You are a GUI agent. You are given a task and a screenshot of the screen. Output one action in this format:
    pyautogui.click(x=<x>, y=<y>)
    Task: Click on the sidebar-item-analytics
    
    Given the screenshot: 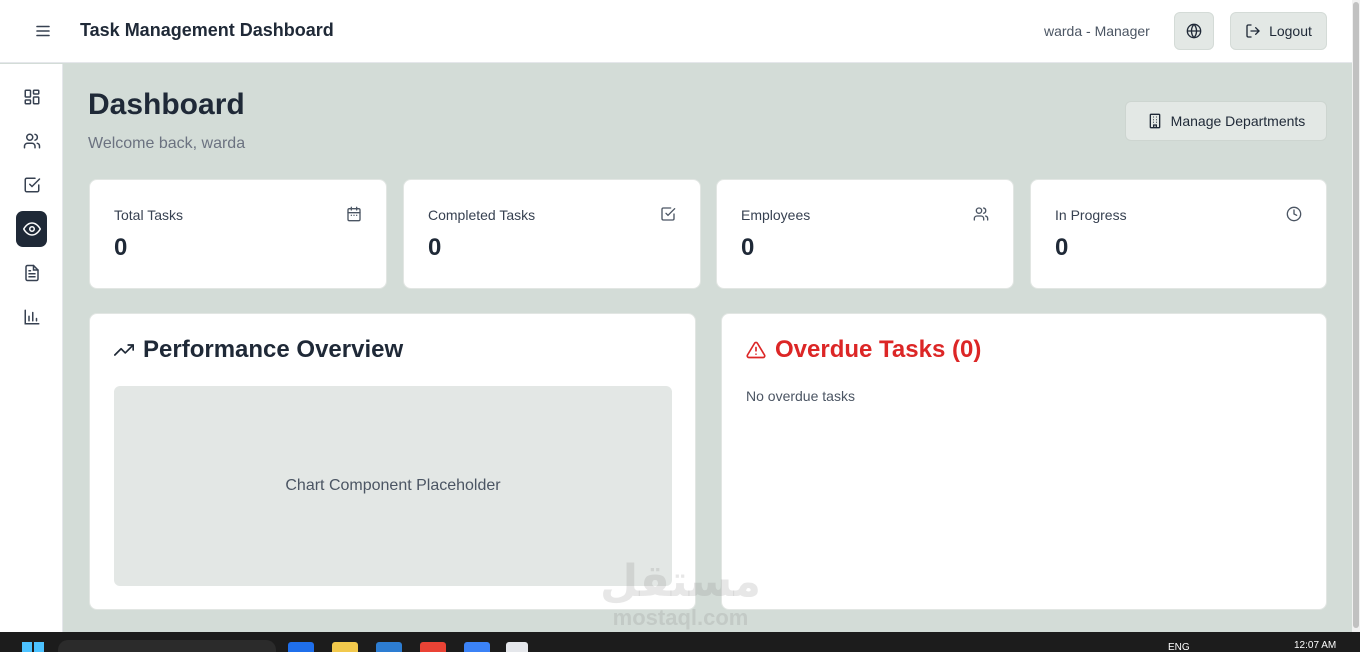 What is the action you would take?
    pyautogui.click(x=31, y=317)
    